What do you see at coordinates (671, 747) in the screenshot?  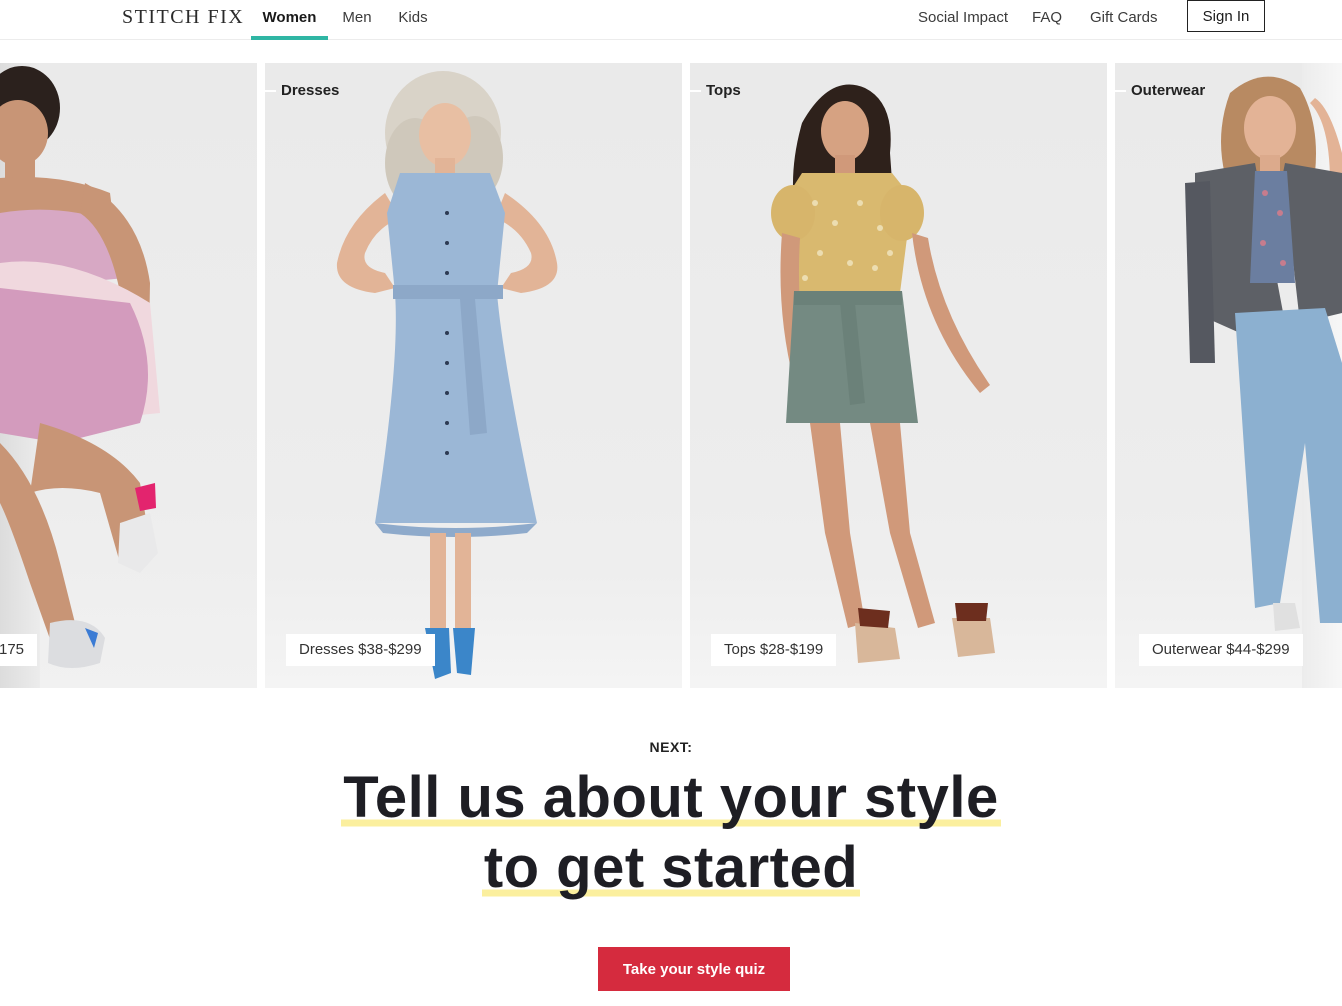 I see `next-step-label: NEXT:` at bounding box center [671, 747].